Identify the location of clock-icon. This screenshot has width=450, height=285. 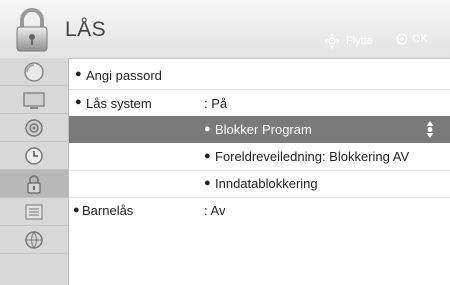
(34, 155).